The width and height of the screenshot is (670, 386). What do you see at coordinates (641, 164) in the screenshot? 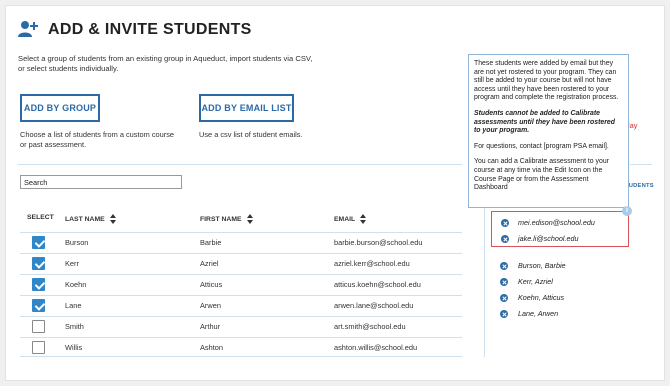
I see `panel-separator` at bounding box center [641, 164].